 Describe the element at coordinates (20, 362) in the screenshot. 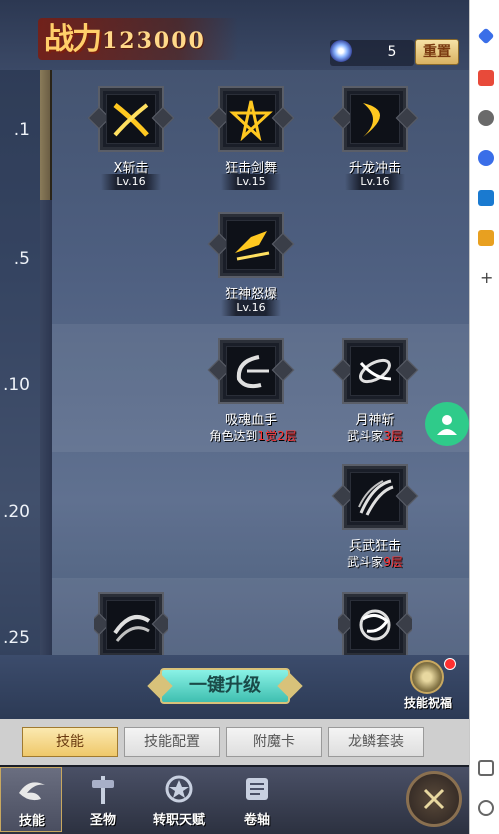

I see `level-column` at that location.